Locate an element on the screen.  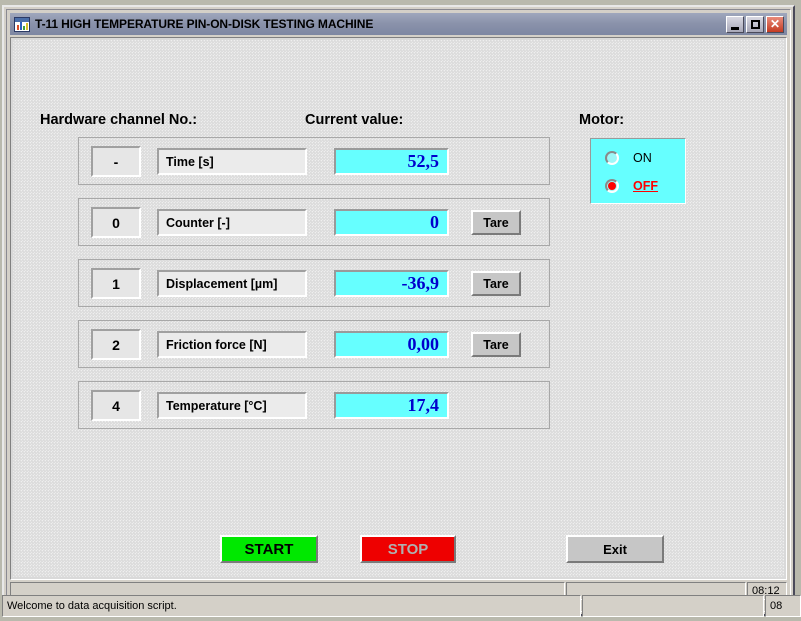
exit-button: Exit is located at coordinates (615, 549).